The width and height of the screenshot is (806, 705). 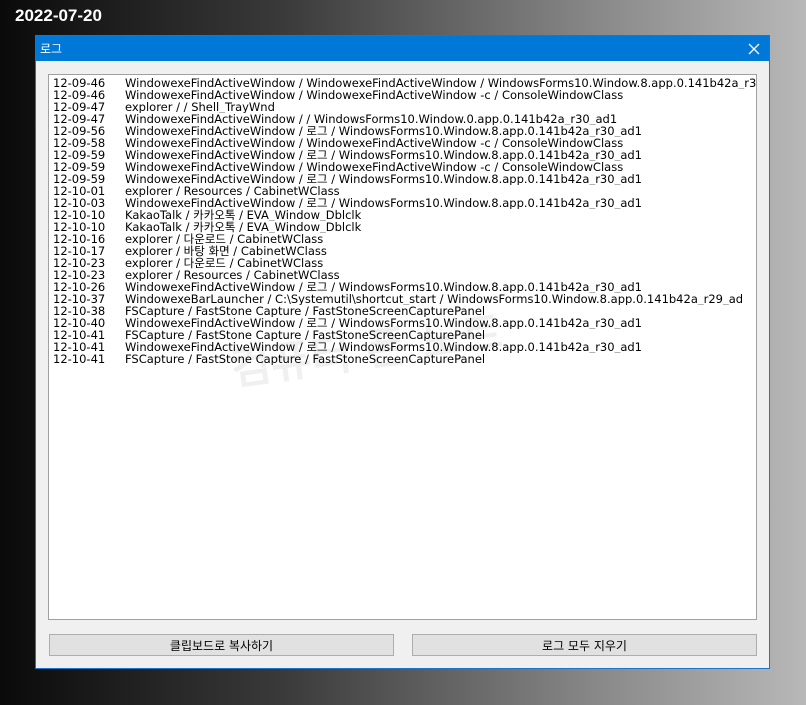 What do you see at coordinates (79, 143) in the screenshot?
I see `log-time: 12-09-58` at bounding box center [79, 143].